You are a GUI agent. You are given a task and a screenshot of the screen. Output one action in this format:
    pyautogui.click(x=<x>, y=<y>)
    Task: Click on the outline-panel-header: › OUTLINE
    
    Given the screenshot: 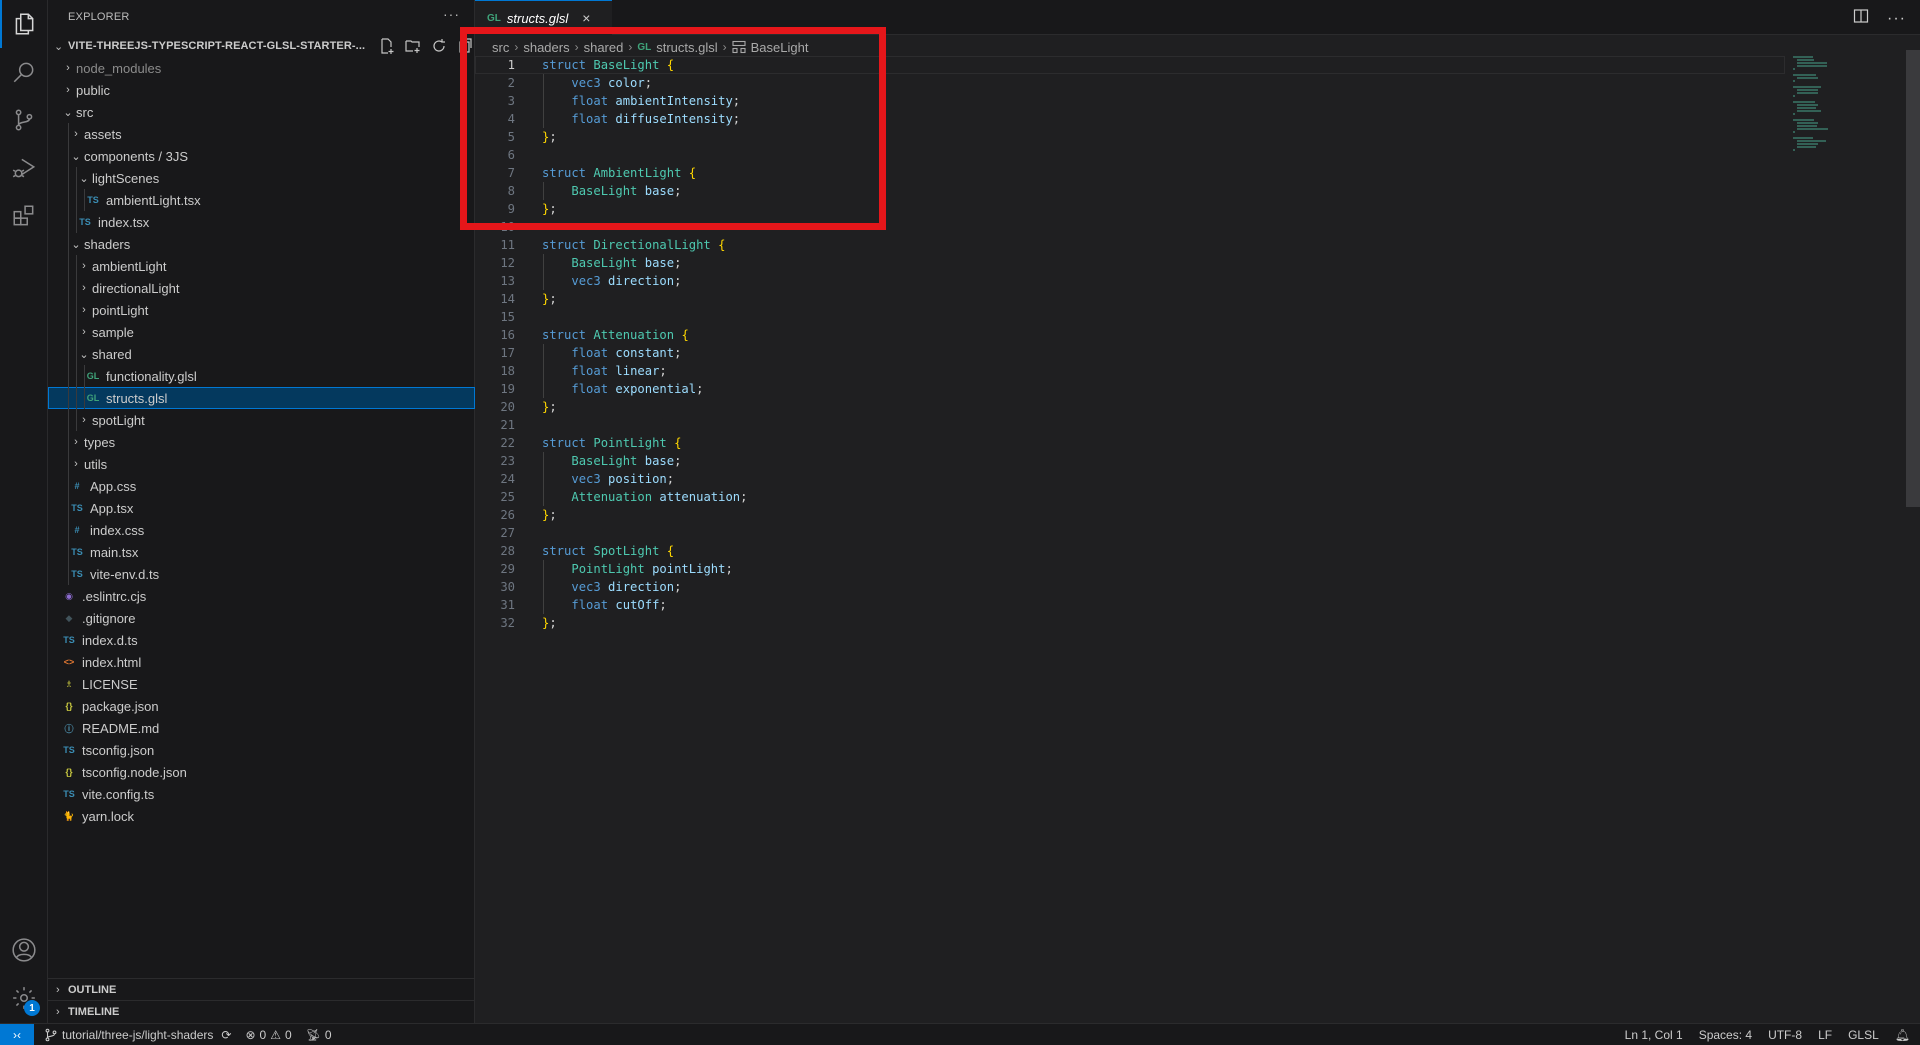 What is the action you would take?
    pyautogui.click(x=261, y=989)
    